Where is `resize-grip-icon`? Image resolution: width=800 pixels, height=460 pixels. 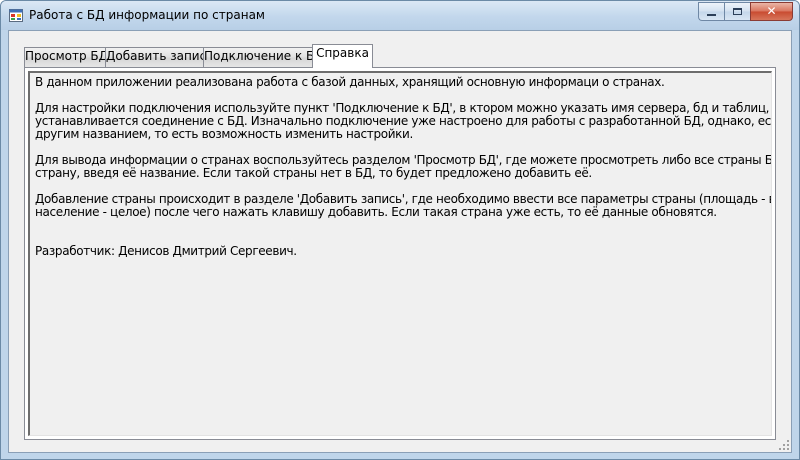
resize-grip-icon is located at coordinates (784, 445).